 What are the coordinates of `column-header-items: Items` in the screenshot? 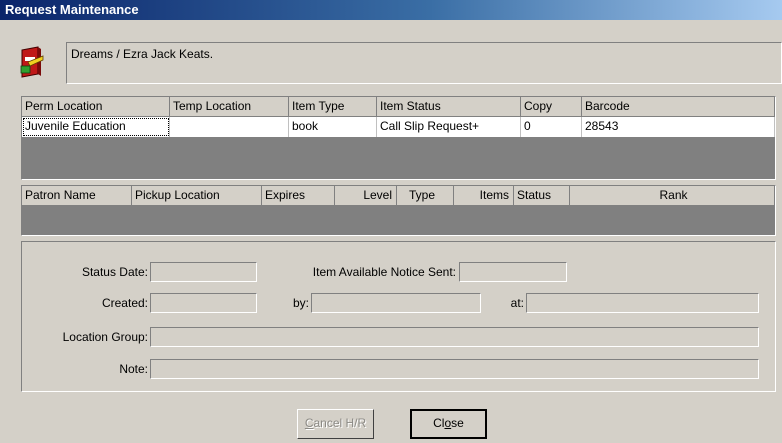 It's located at (484, 196).